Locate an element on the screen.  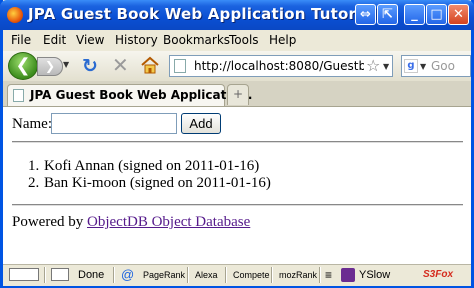
back-button: ❮ is located at coordinates (23, 66).